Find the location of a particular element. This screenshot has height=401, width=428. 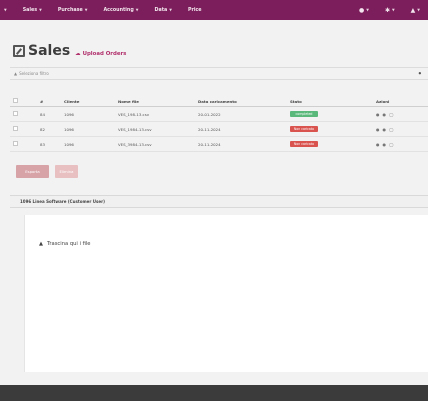

nav-item-label: Price is located at coordinates (194, 10).